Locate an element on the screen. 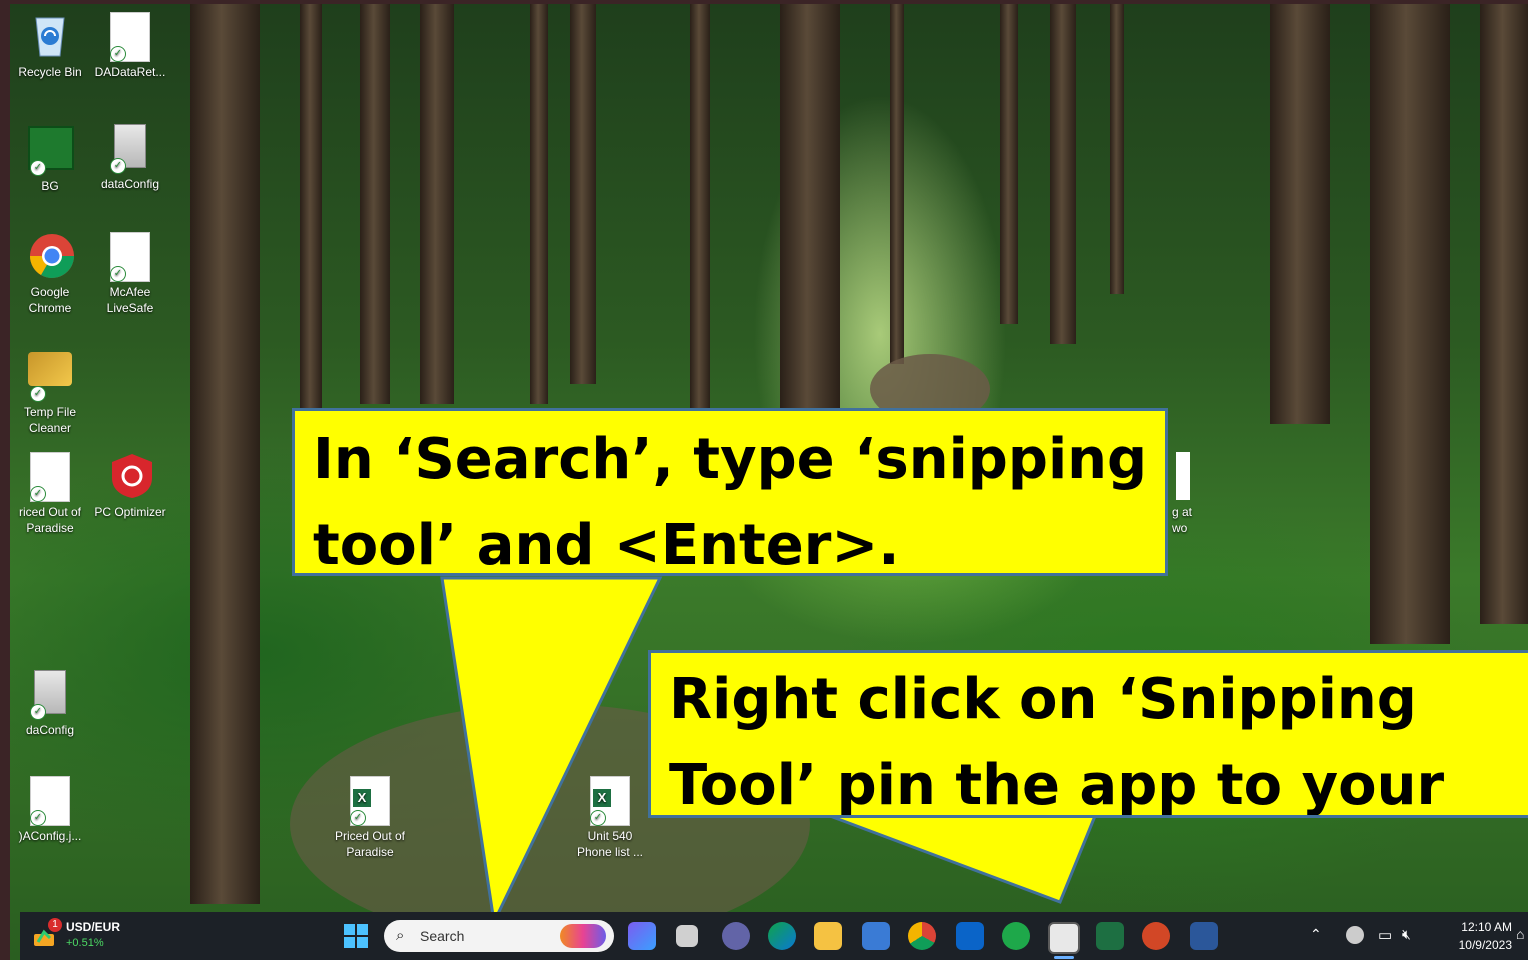 The width and height of the screenshot is (1528, 960). volume-muted-icon: 🔇︎ is located at coordinates (1406, 934).